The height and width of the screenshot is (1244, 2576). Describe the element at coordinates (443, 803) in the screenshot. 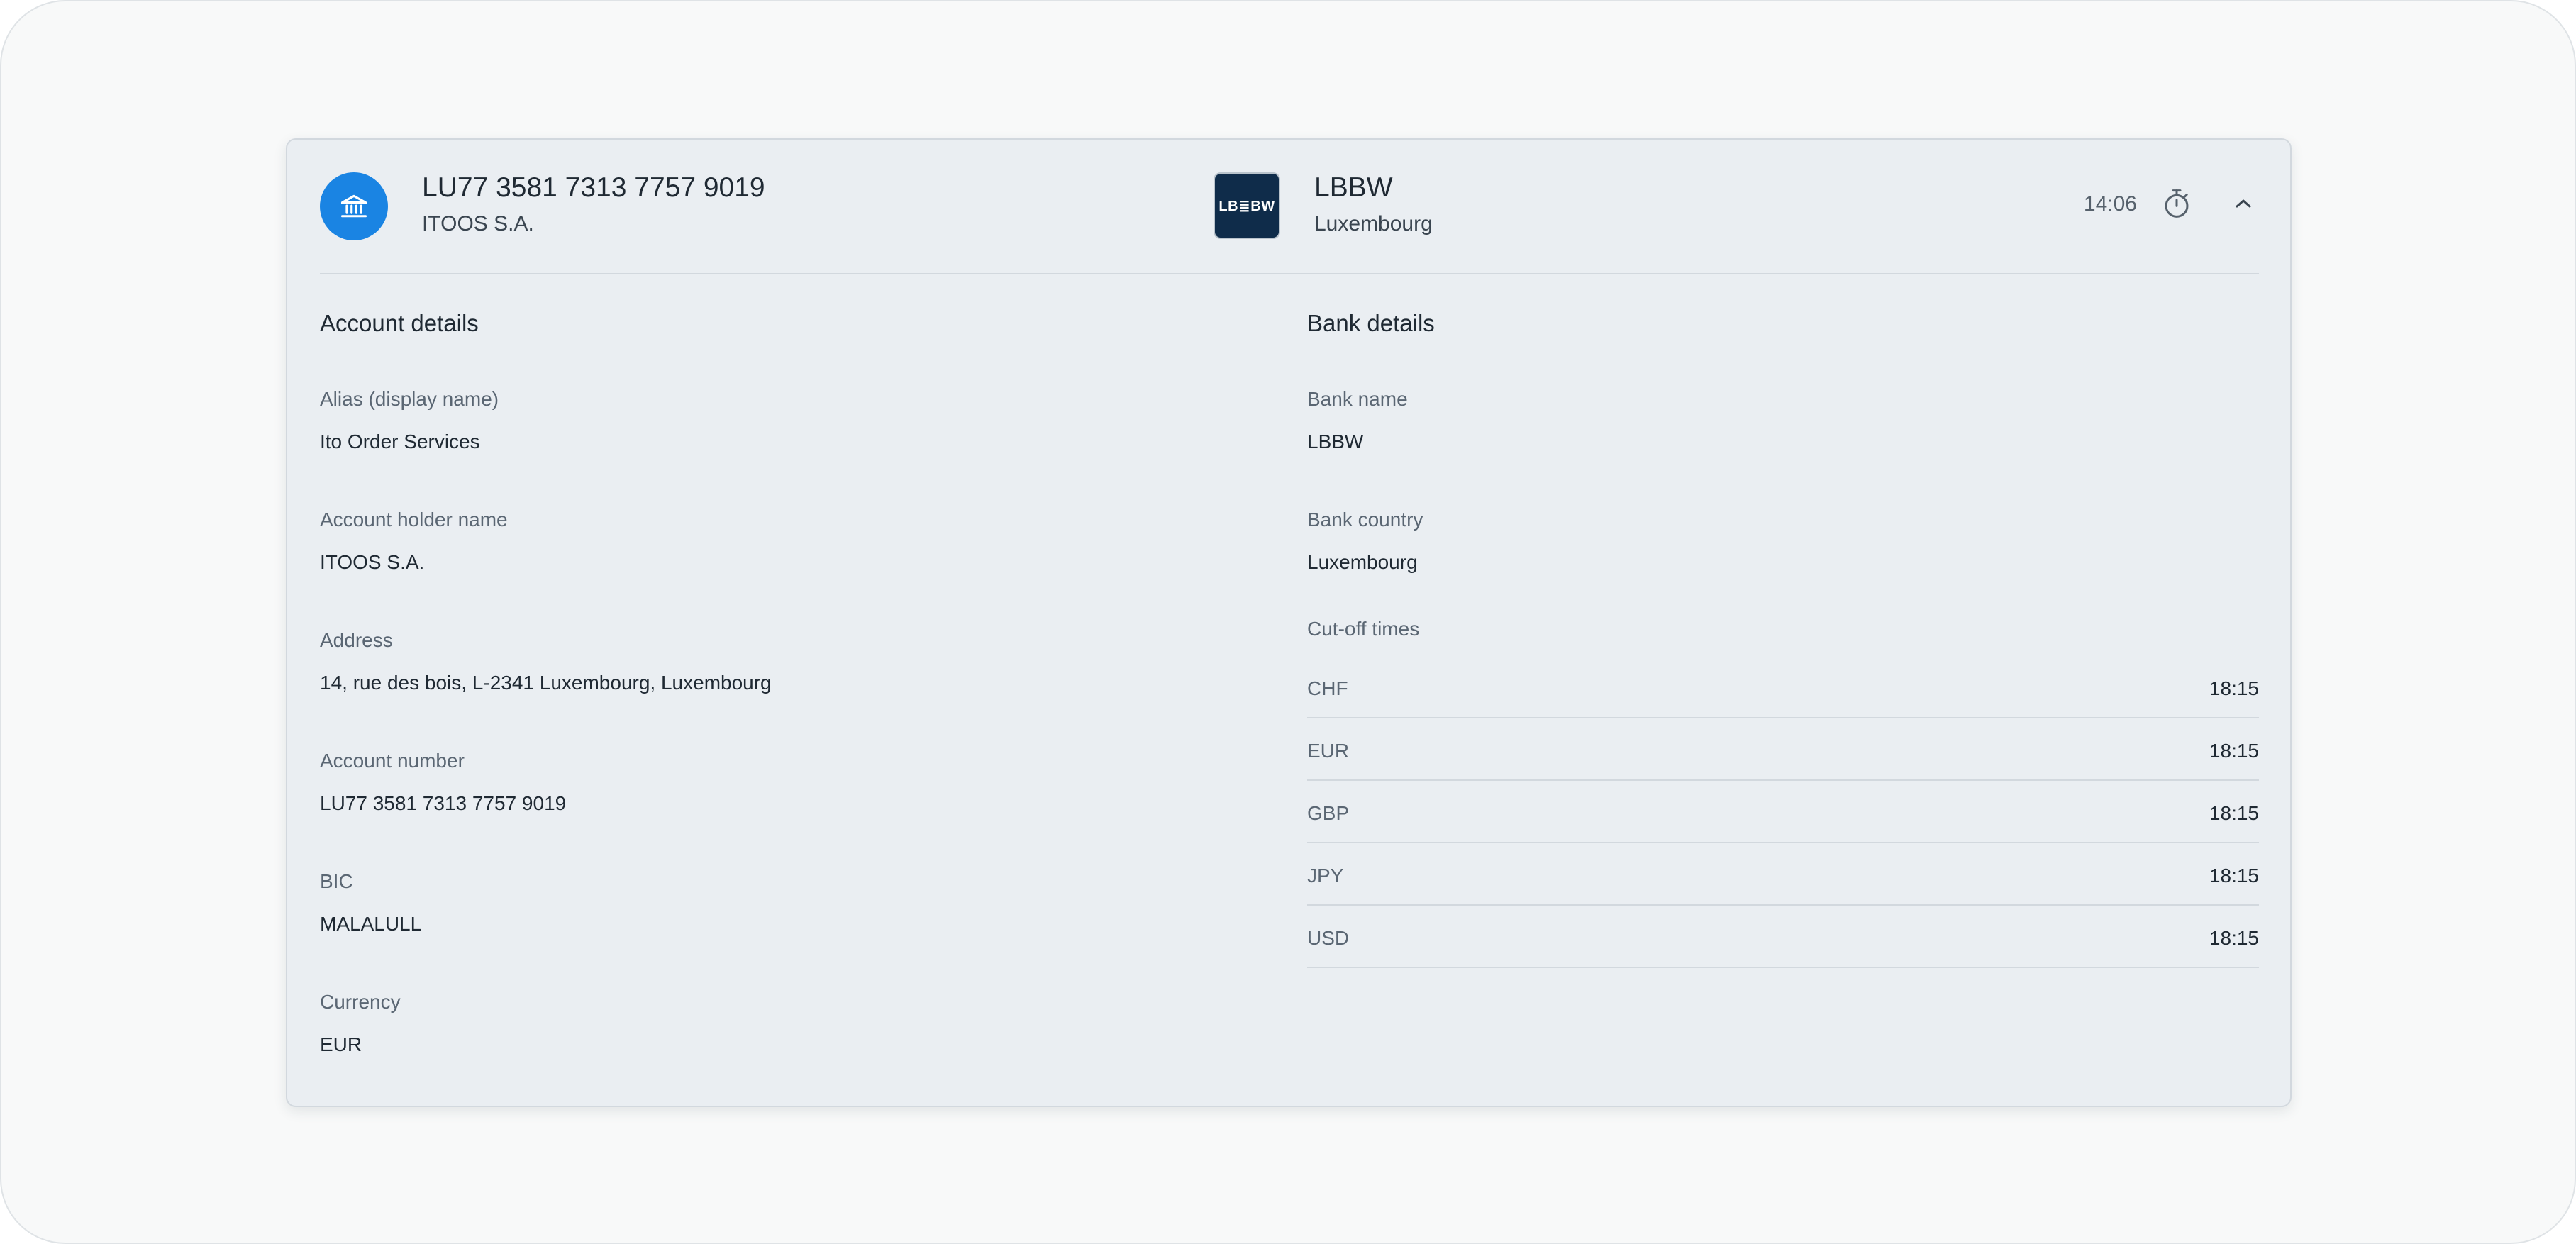

I see `account-number-value: LU77 3581 7313 7757 9019` at that location.